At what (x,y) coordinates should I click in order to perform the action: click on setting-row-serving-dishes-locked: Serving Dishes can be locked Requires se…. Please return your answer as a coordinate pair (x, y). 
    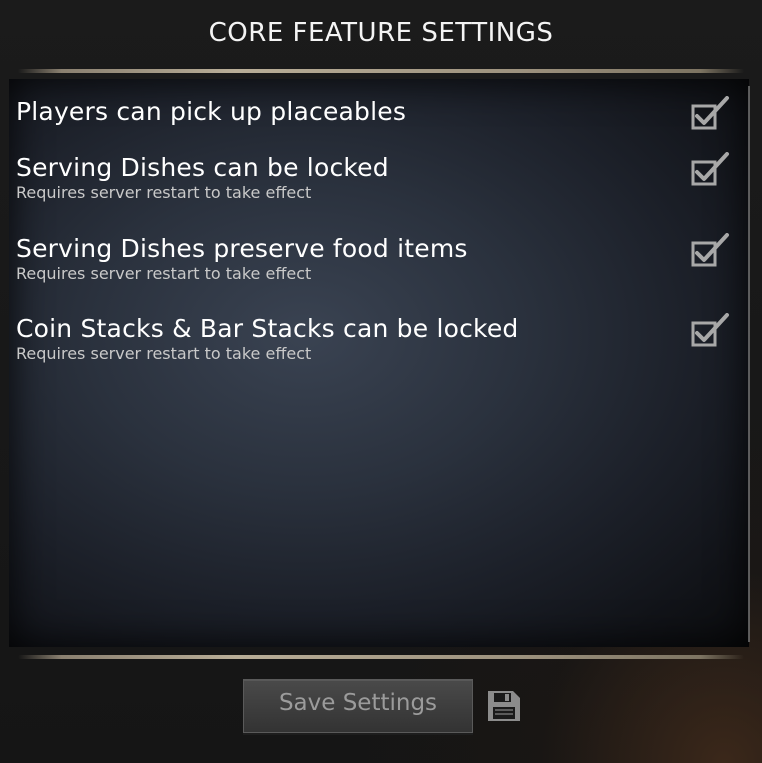
    Looking at the image, I should click on (376, 178).